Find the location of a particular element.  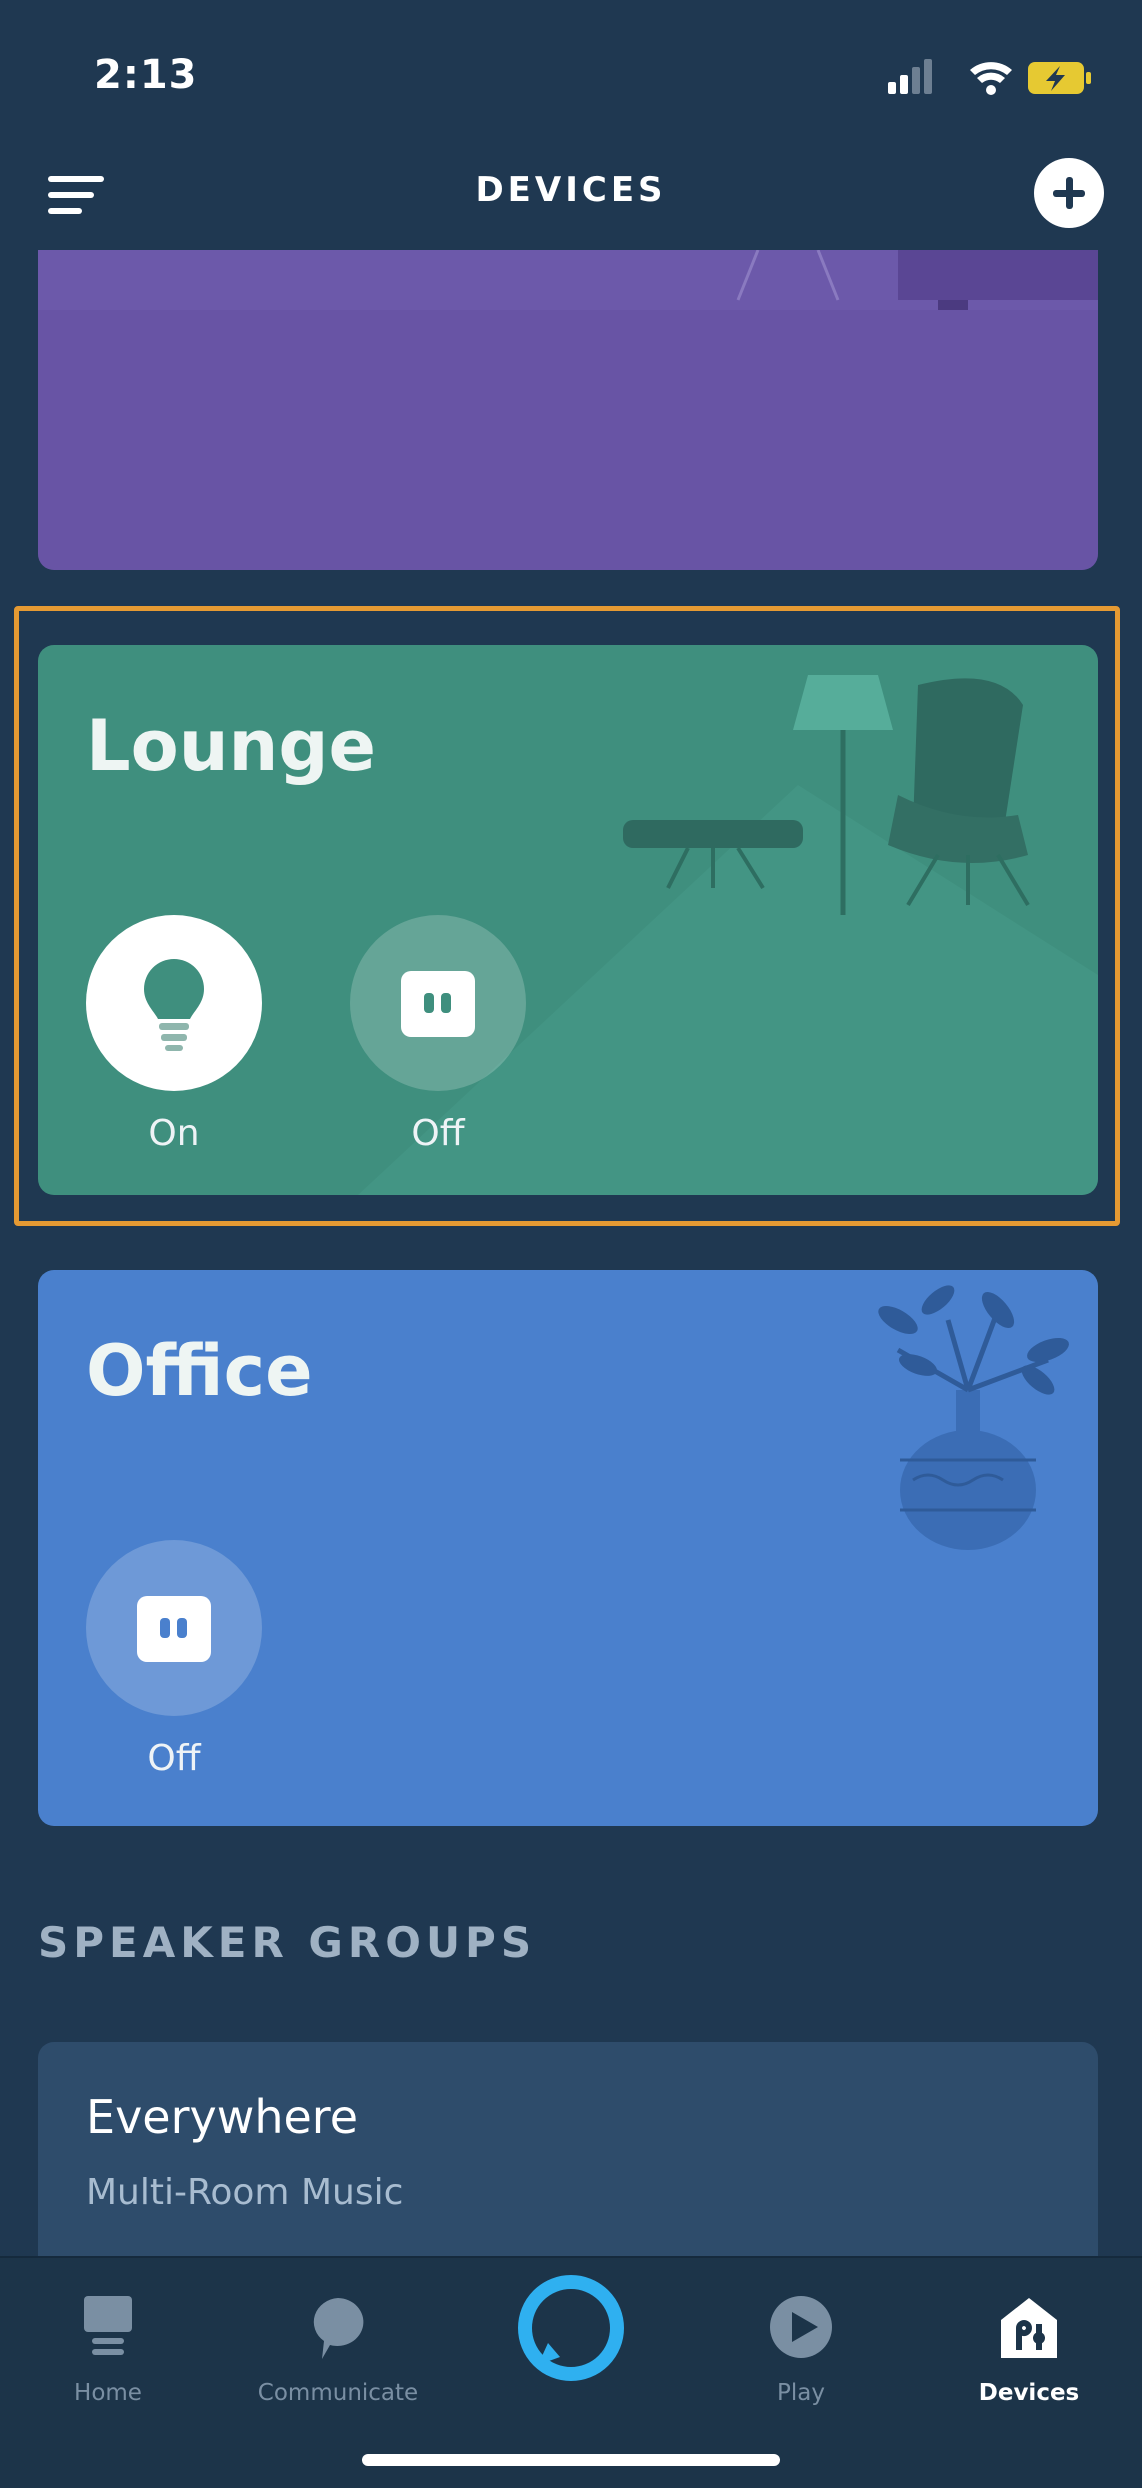

speaker-group-name: Everywhere is located at coordinates (222, 2117).